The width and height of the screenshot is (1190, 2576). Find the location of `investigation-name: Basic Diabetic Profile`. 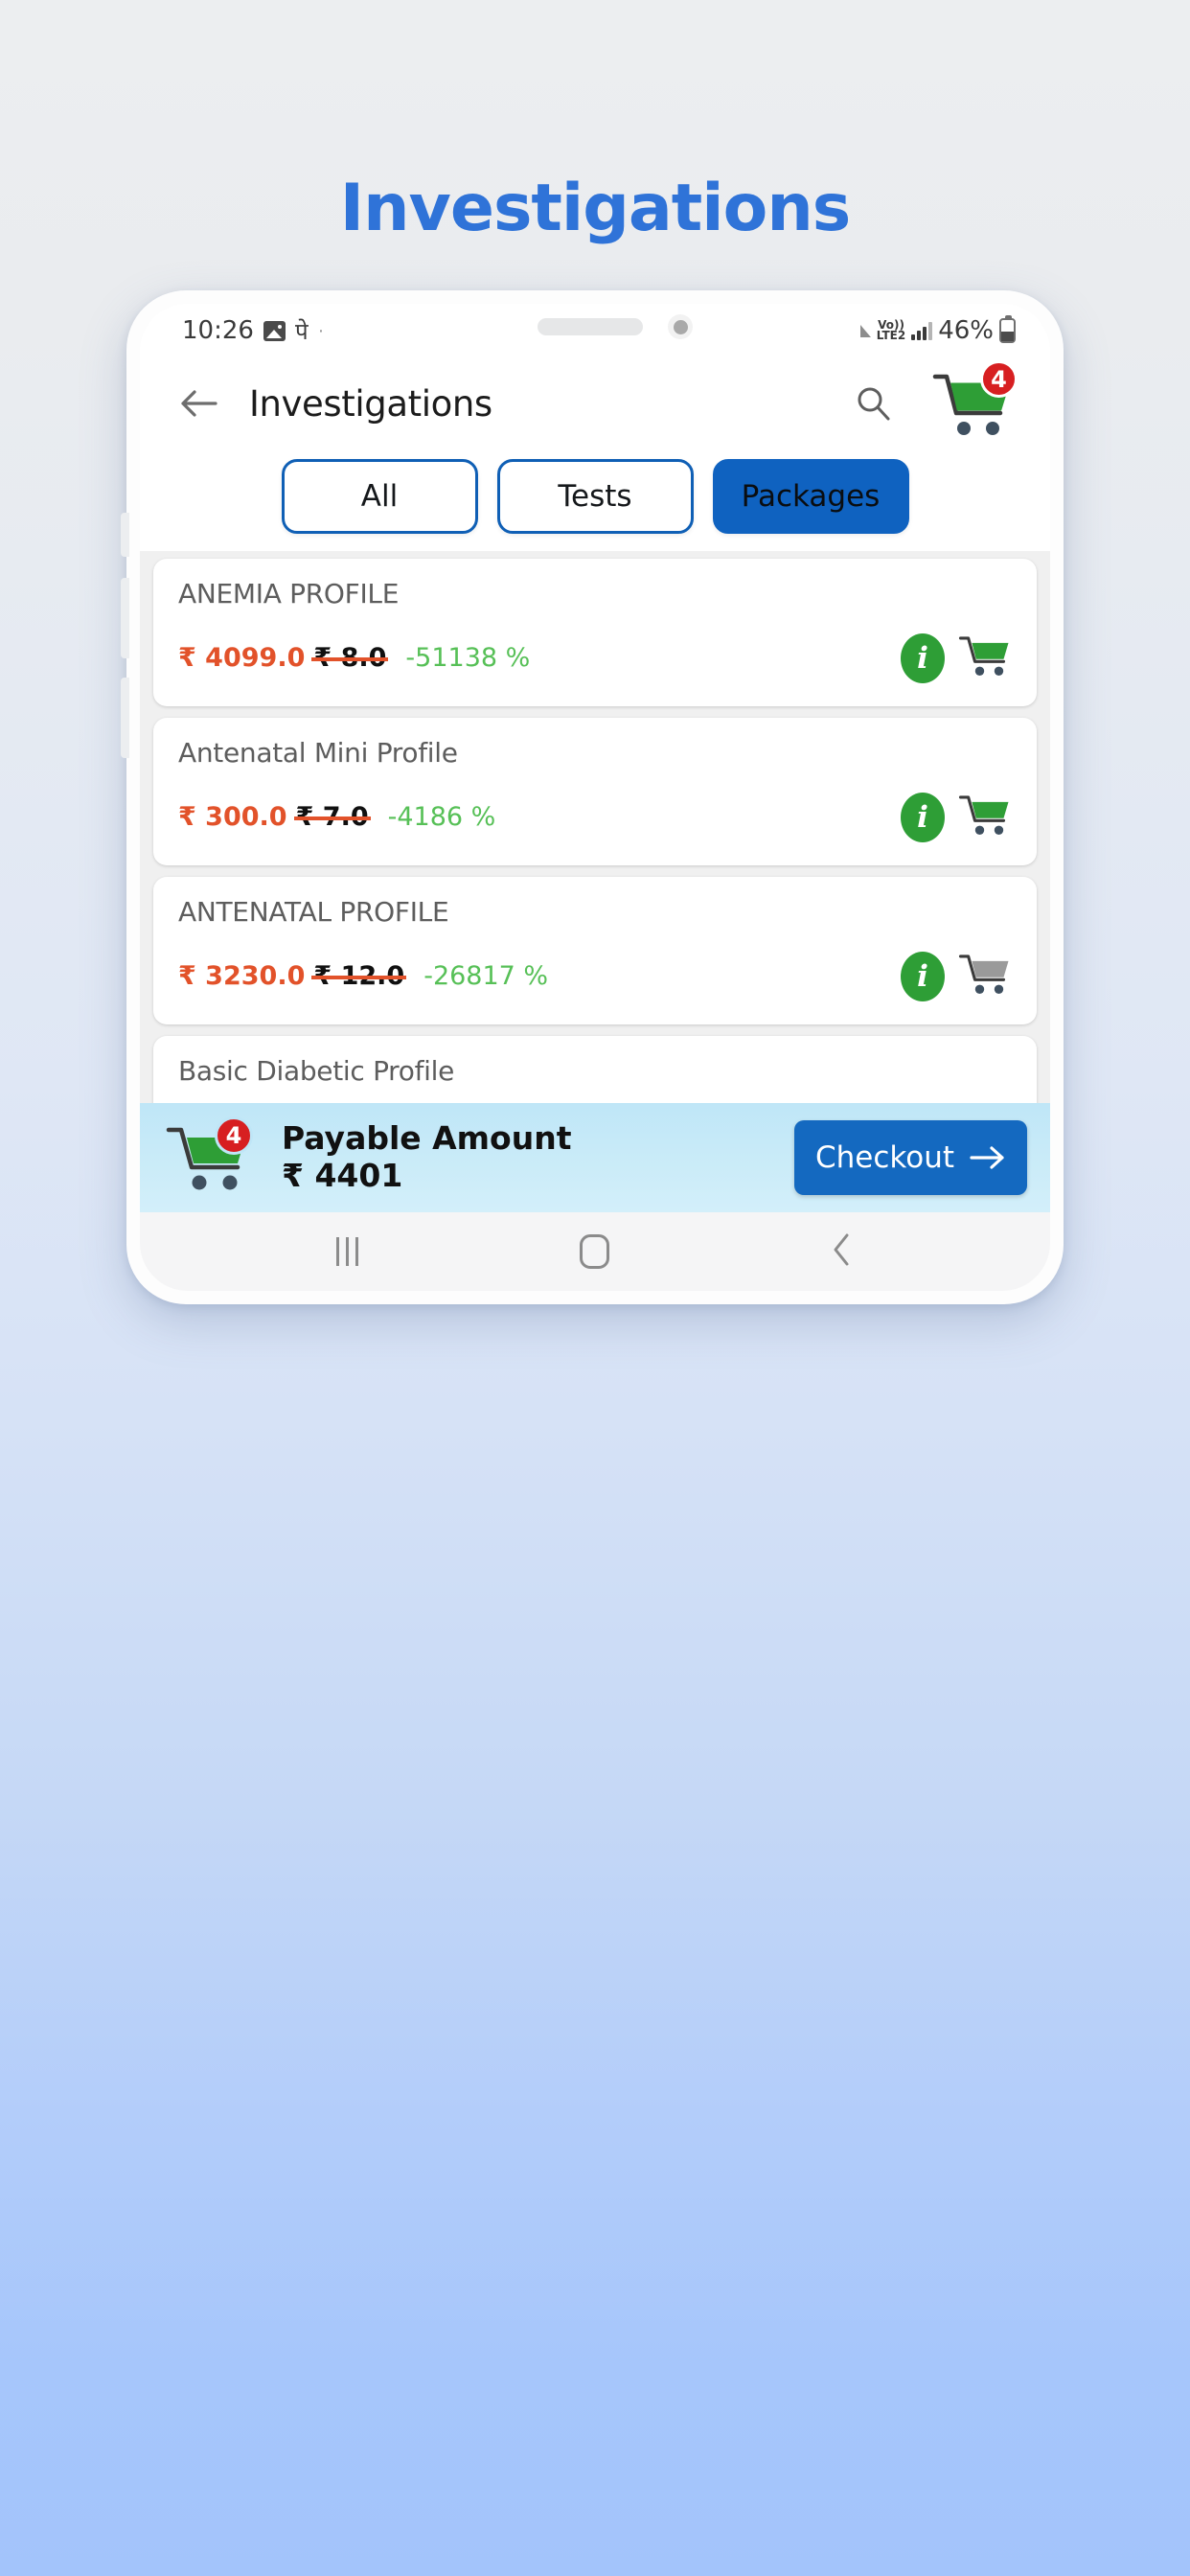

investigation-name: Basic Diabetic Profile is located at coordinates (317, 1071).